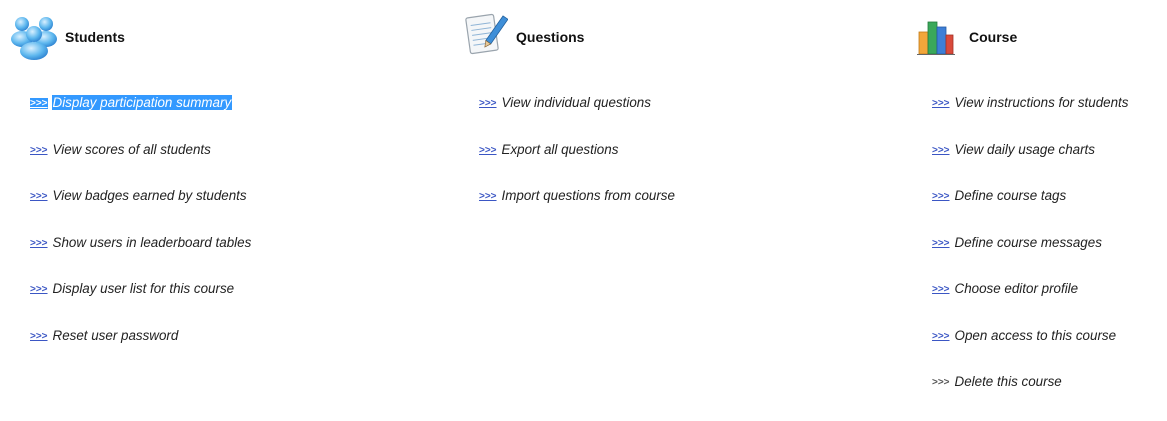 This screenshot has width=1167, height=421. Describe the element at coordinates (142, 102) in the screenshot. I see `link-label: Display participation summary` at that location.